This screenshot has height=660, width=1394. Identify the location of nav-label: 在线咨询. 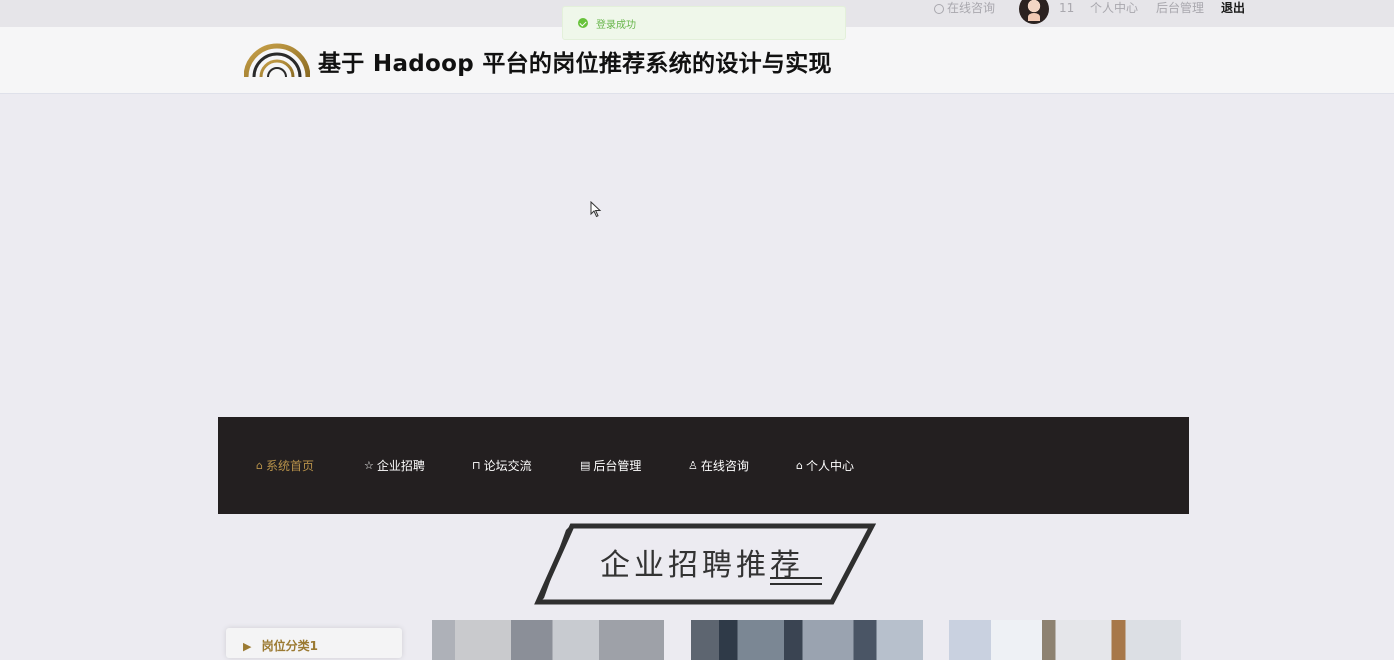
(724, 466).